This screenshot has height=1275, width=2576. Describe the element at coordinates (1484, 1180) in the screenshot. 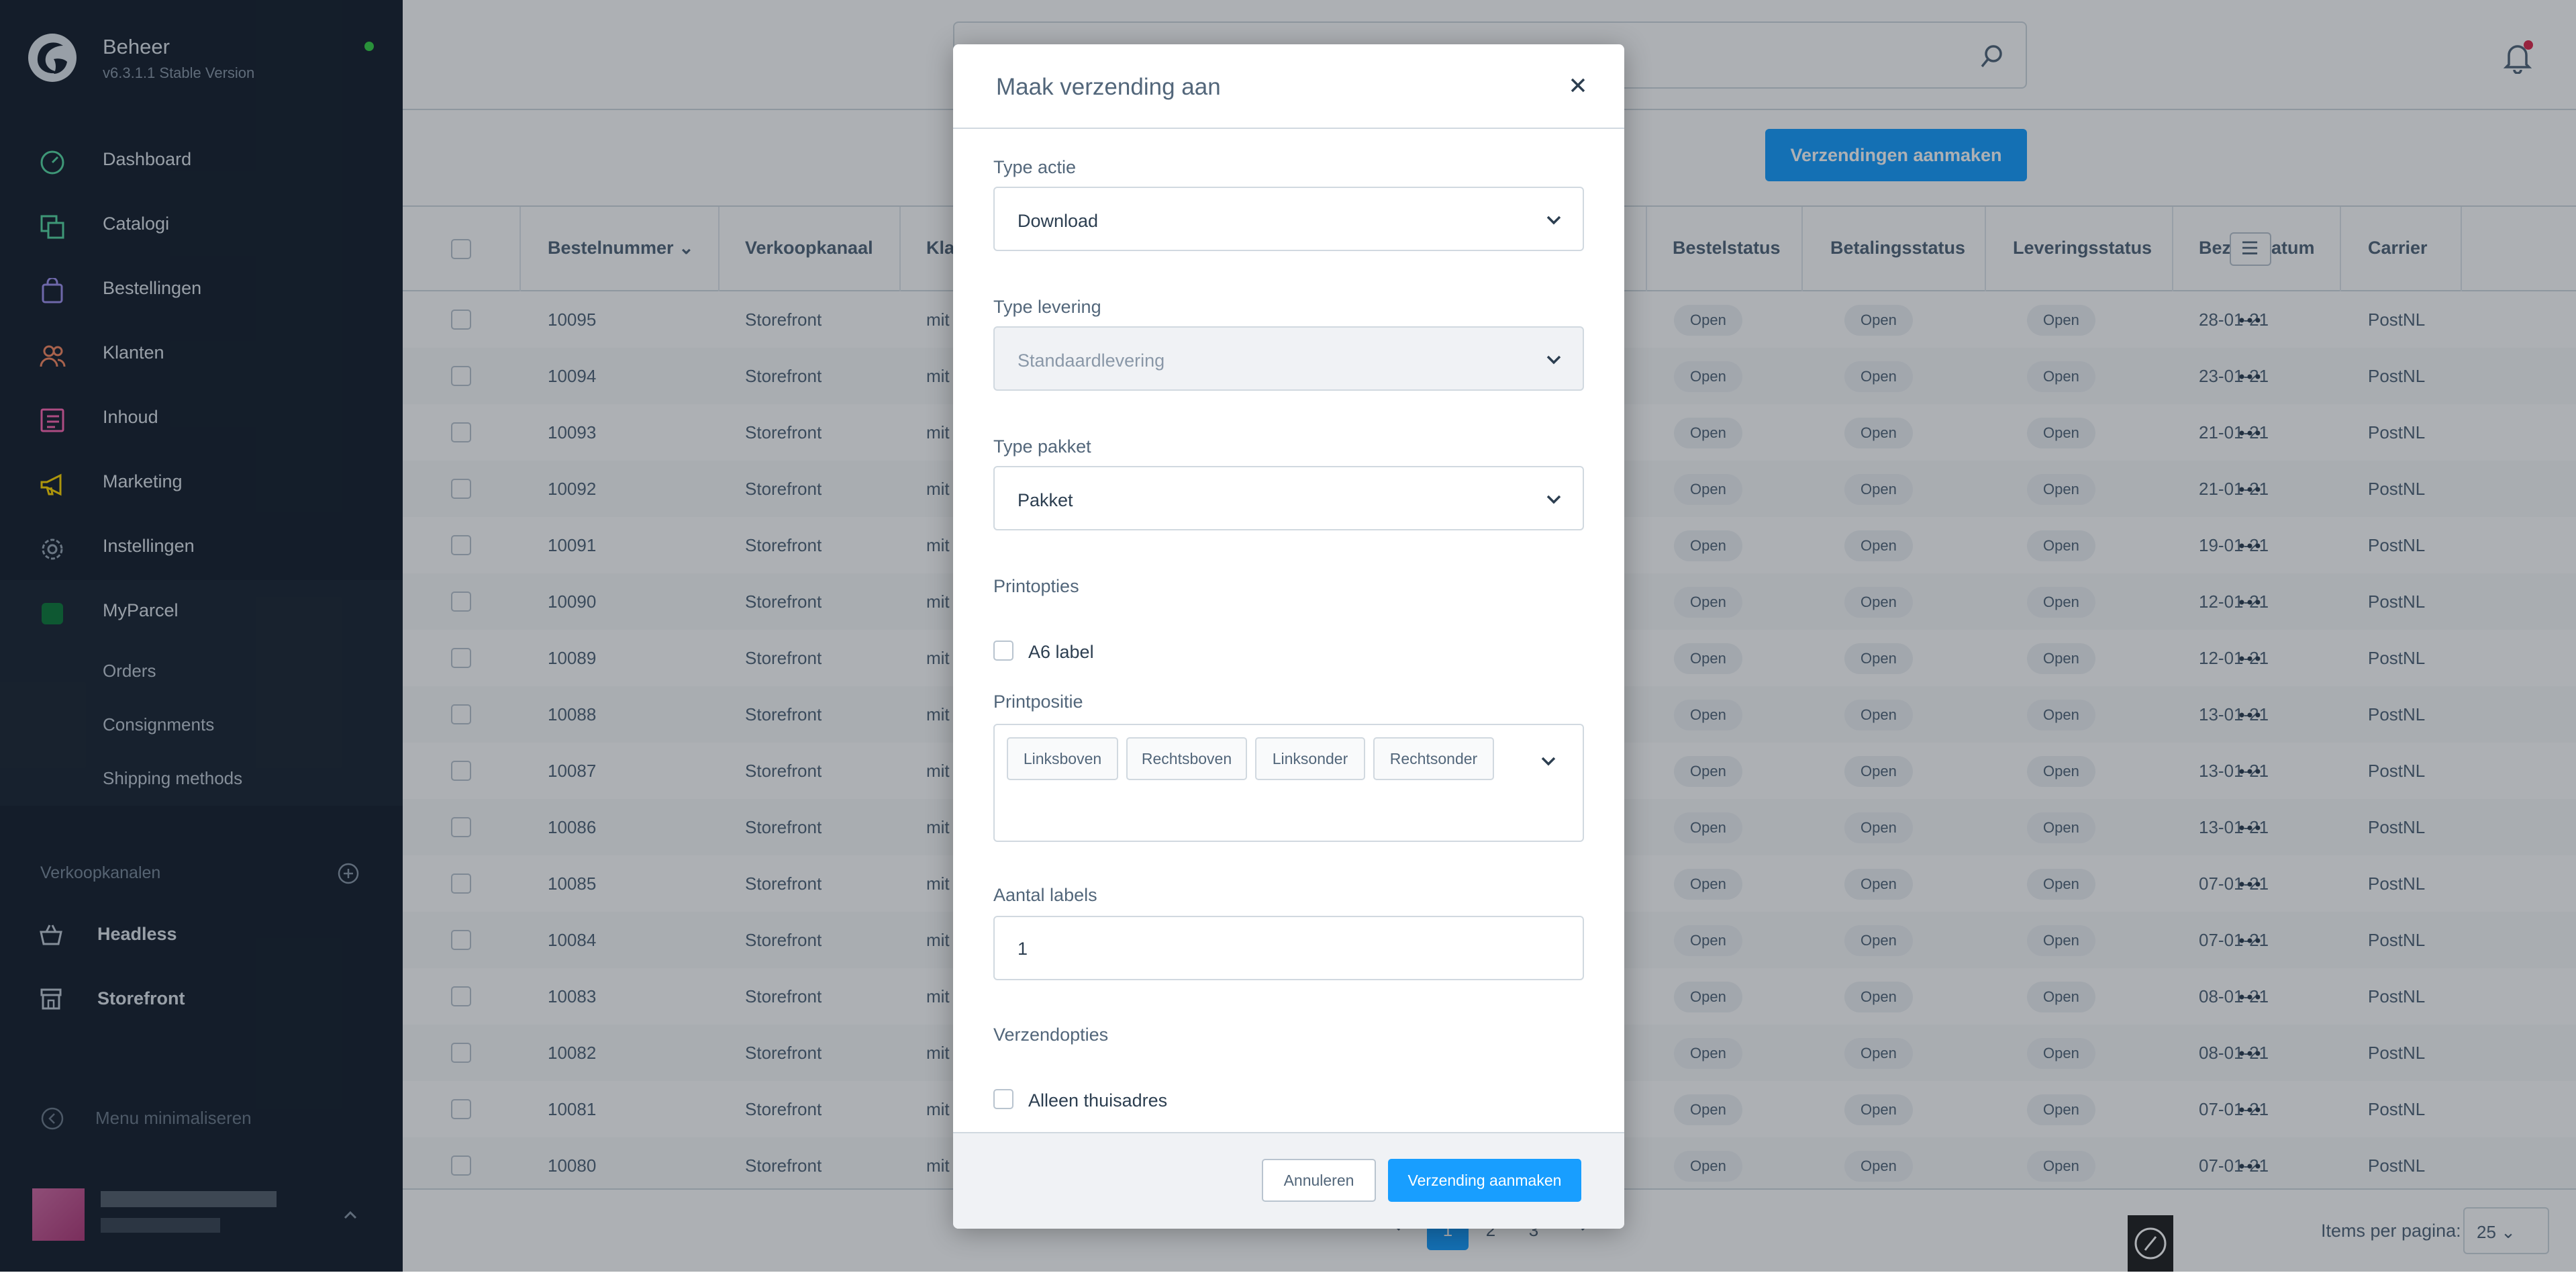

I see `create-shipment-button: Verzending aanmaken` at that location.